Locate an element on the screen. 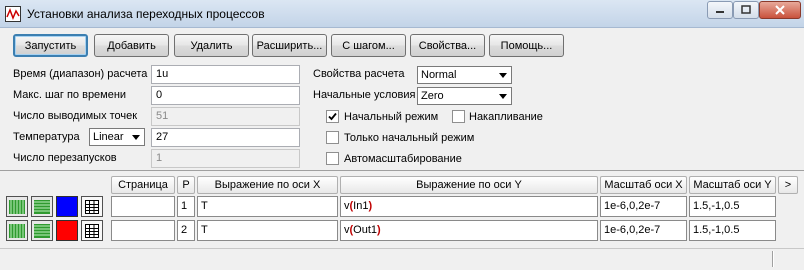  points-label: Число выводимых точек is located at coordinates (75, 116).